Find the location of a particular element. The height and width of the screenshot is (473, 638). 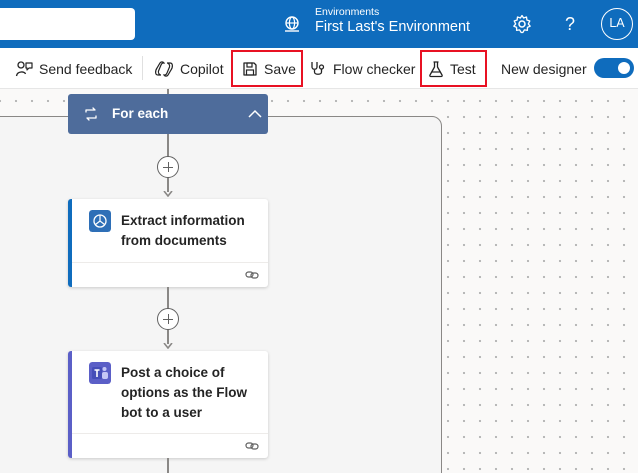

send-feedback-button: Send feedback is located at coordinates (73, 68).